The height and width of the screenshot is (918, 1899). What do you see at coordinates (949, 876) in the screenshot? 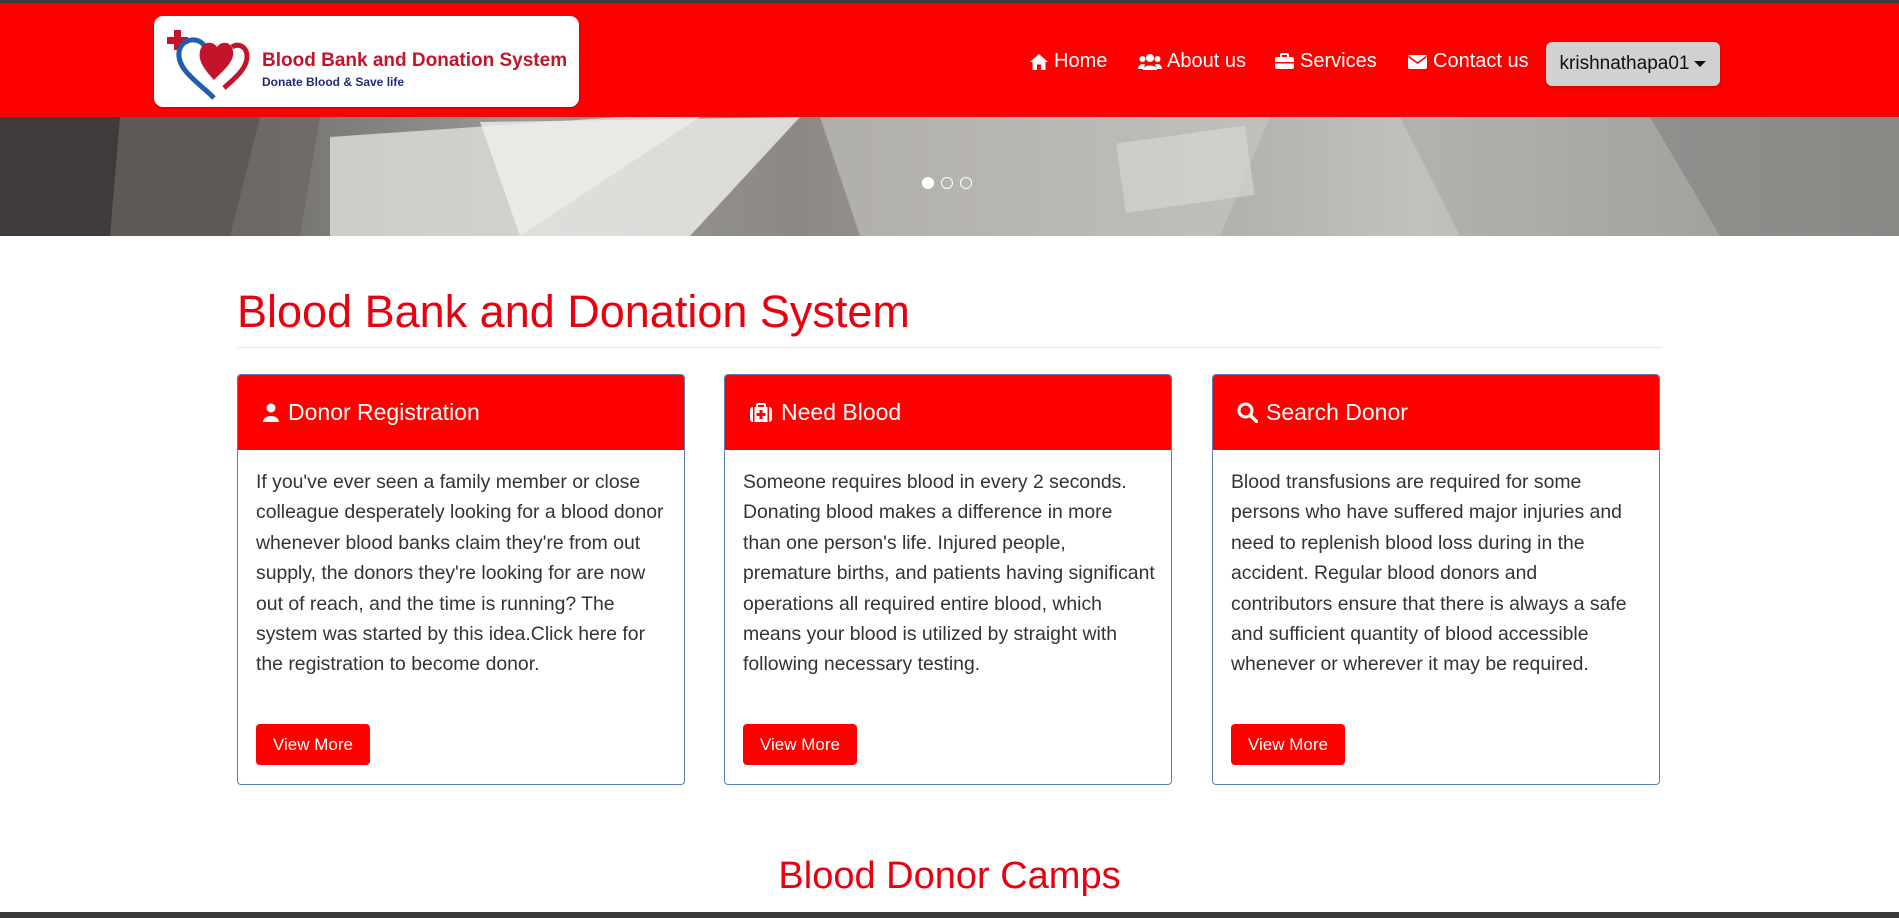
I see `blood-donor-camps-heading: Blood Donor Camps` at bounding box center [949, 876].